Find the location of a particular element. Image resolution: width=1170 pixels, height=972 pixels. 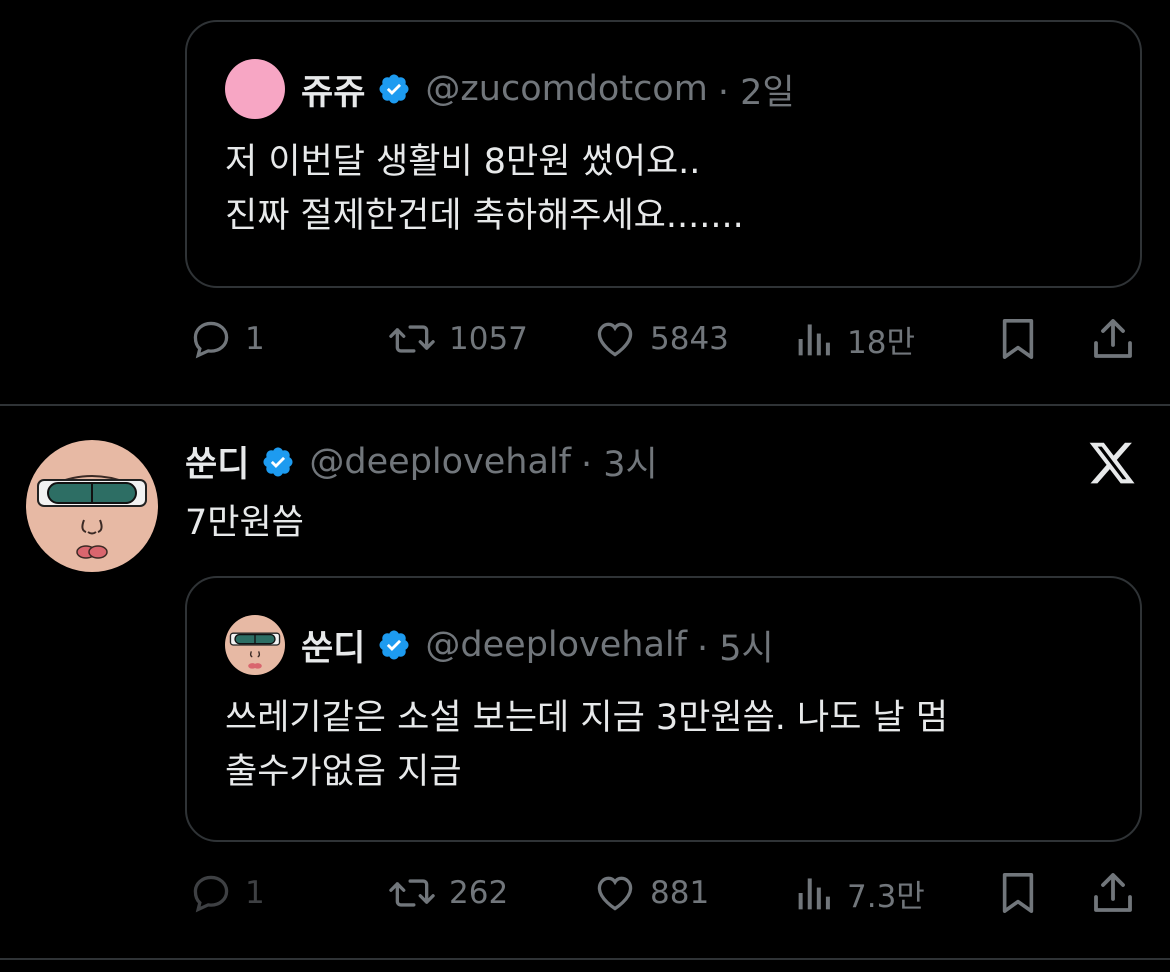

text-line: 쓰레기같은 소설 보는데 지금 3만원씀. 나도 날 멈 is located at coordinates (587, 718).